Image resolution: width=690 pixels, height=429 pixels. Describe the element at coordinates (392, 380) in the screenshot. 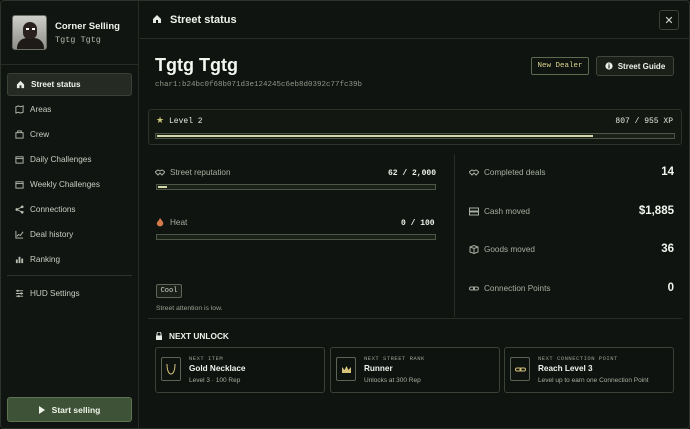

I see `card-subtitle: Unlocks at 300 Rep` at that location.